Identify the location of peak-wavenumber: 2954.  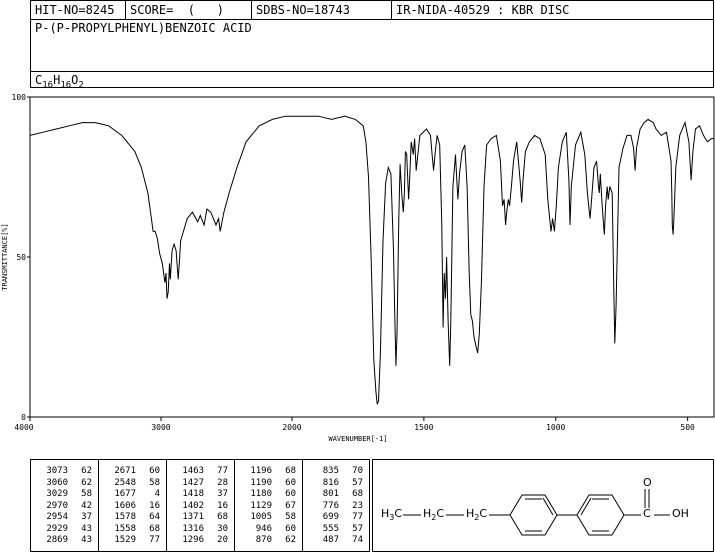
(57, 517).